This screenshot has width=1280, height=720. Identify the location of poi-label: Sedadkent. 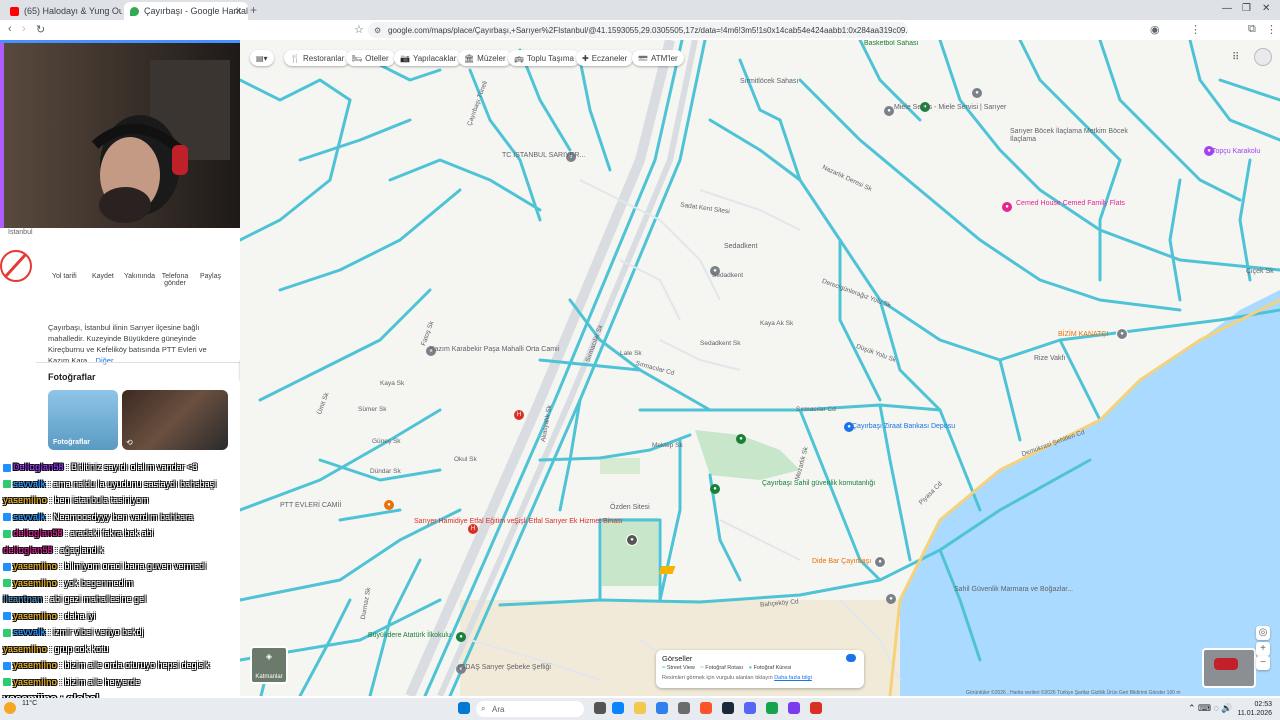
(740, 247).